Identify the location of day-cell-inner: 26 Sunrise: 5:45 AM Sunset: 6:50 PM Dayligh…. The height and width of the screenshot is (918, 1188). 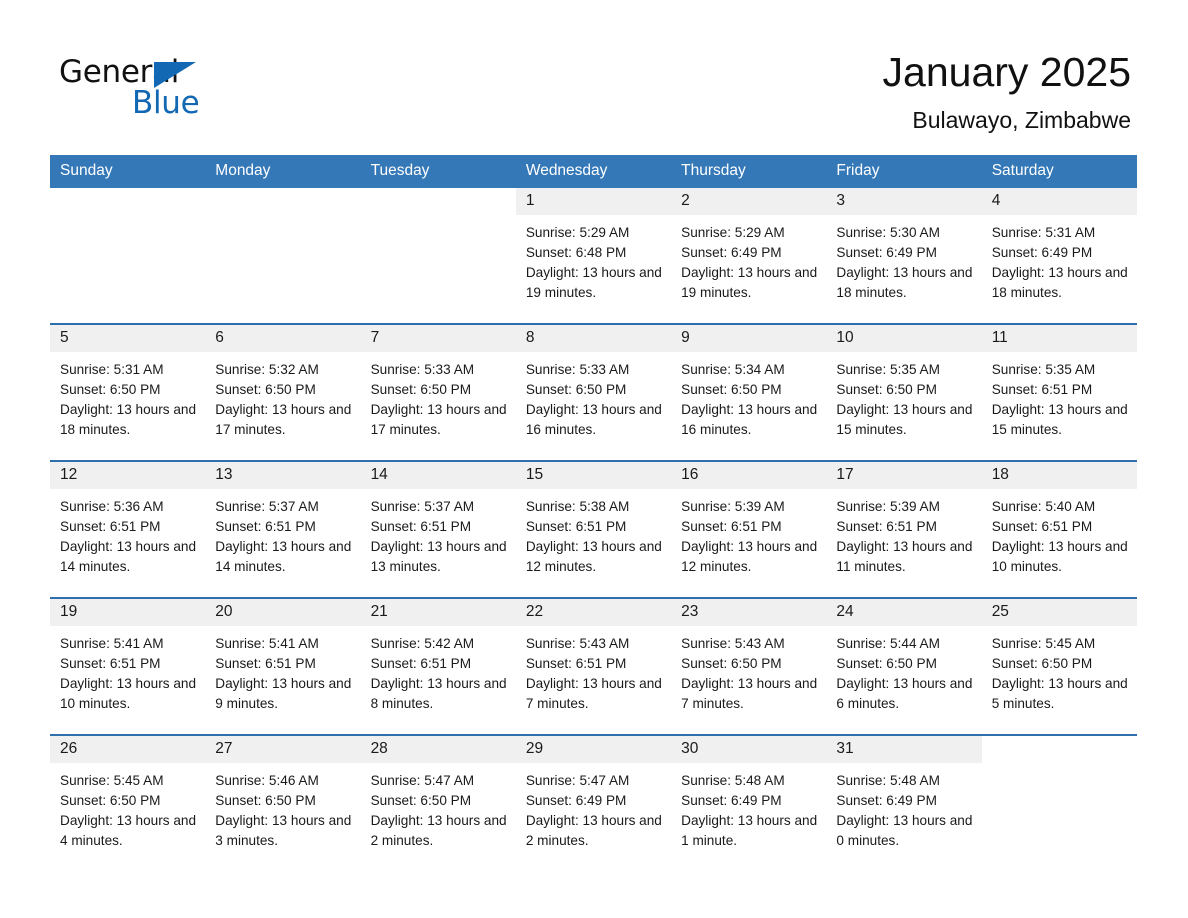
(128, 795).